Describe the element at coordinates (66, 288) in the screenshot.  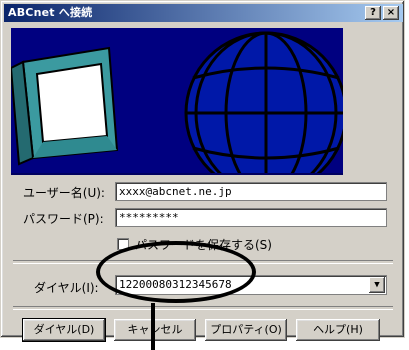
I see `dial-label: ダイヤル(I):` at that location.